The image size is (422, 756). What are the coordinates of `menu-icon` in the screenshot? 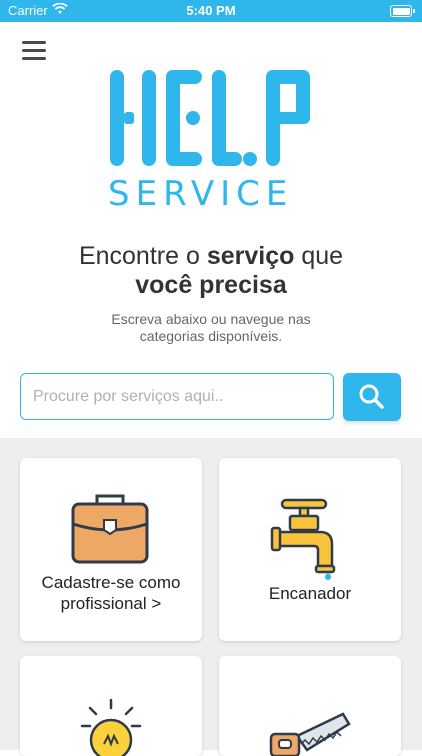 It's located at (34, 51).